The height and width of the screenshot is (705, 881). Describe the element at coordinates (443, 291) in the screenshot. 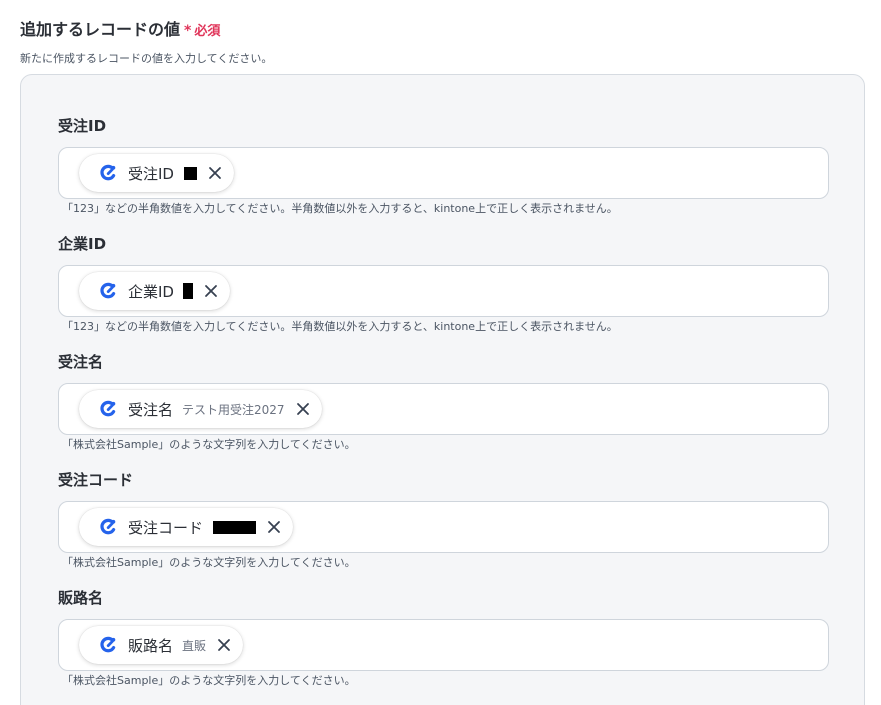

I see `field-input-company-id: 企業ID` at that location.